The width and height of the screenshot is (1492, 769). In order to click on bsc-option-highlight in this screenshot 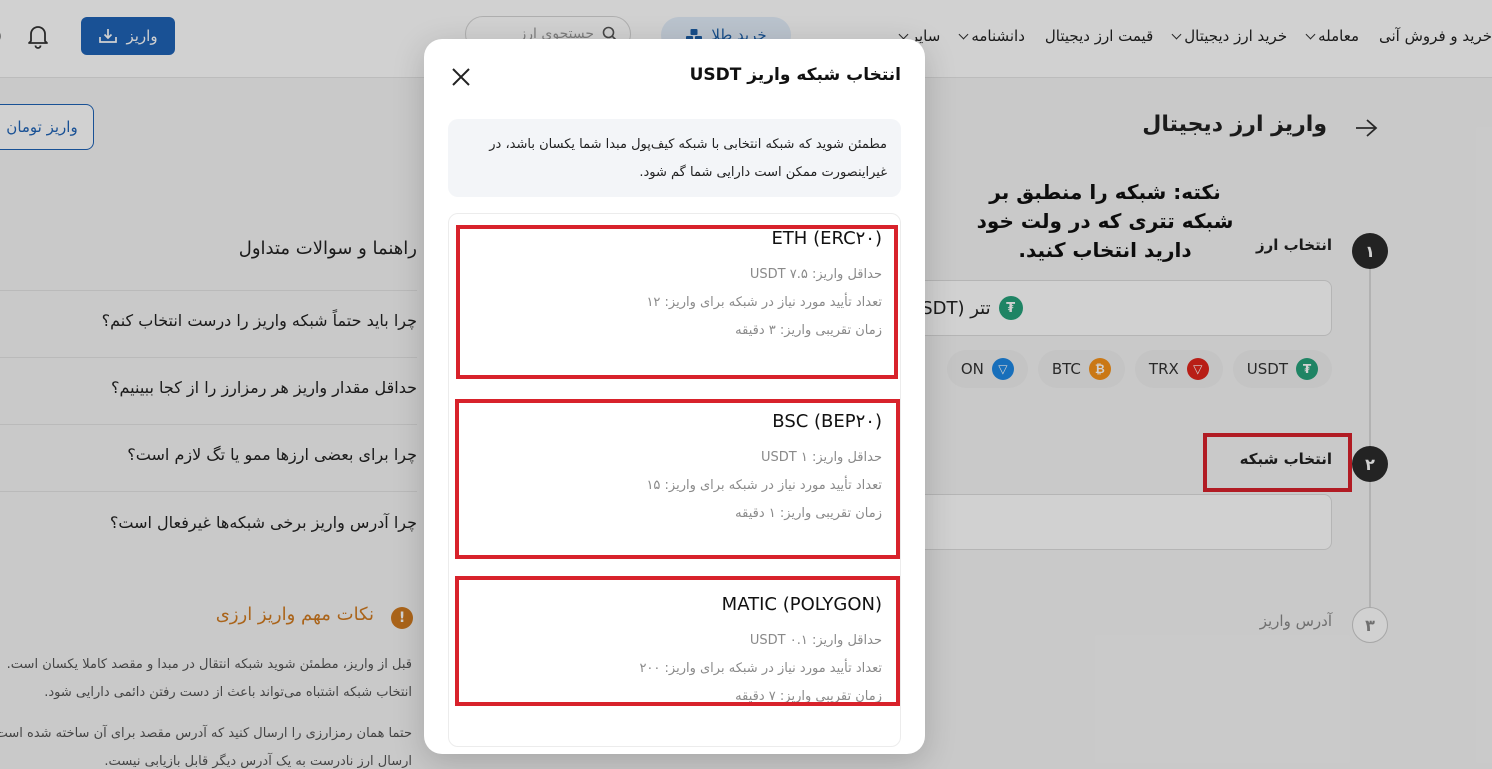, I will do `click(677, 479)`.